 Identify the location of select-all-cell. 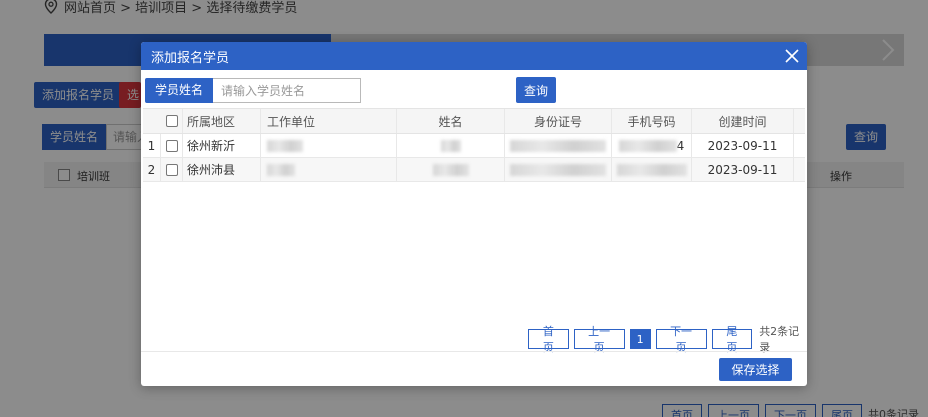
(172, 121).